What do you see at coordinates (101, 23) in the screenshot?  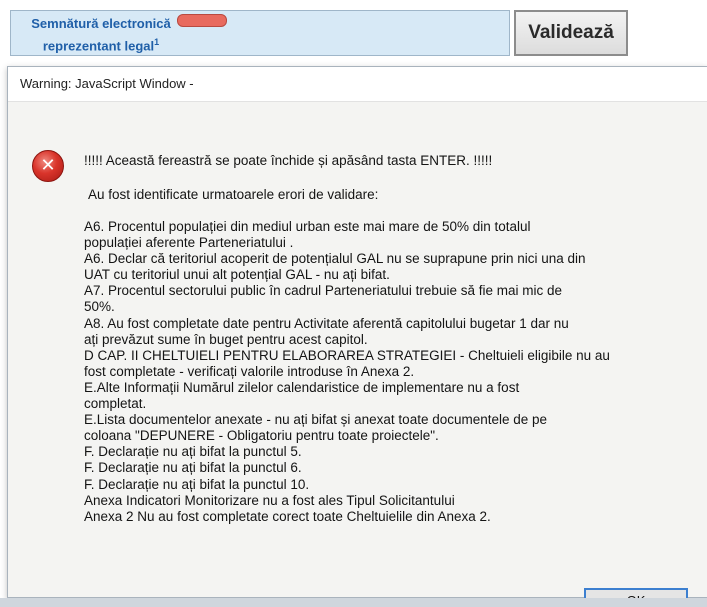 I see `signature-label-line1: Semnătură electronică` at bounding box center [101, 23].